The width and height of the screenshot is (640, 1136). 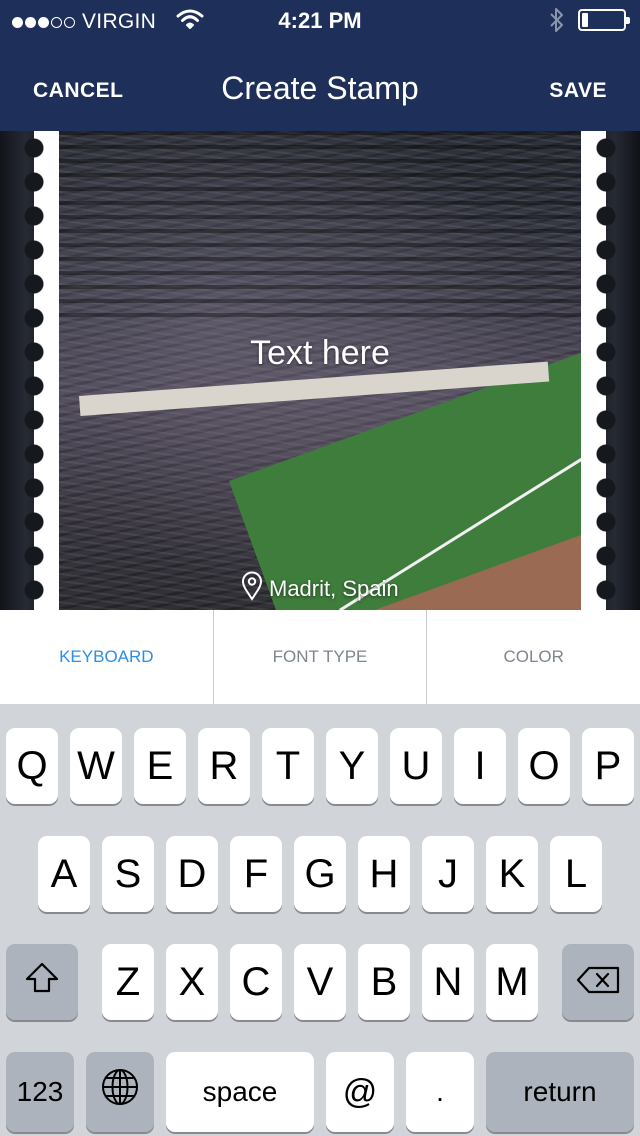 I want to click on key-h: H, so click(x=384, y=874).